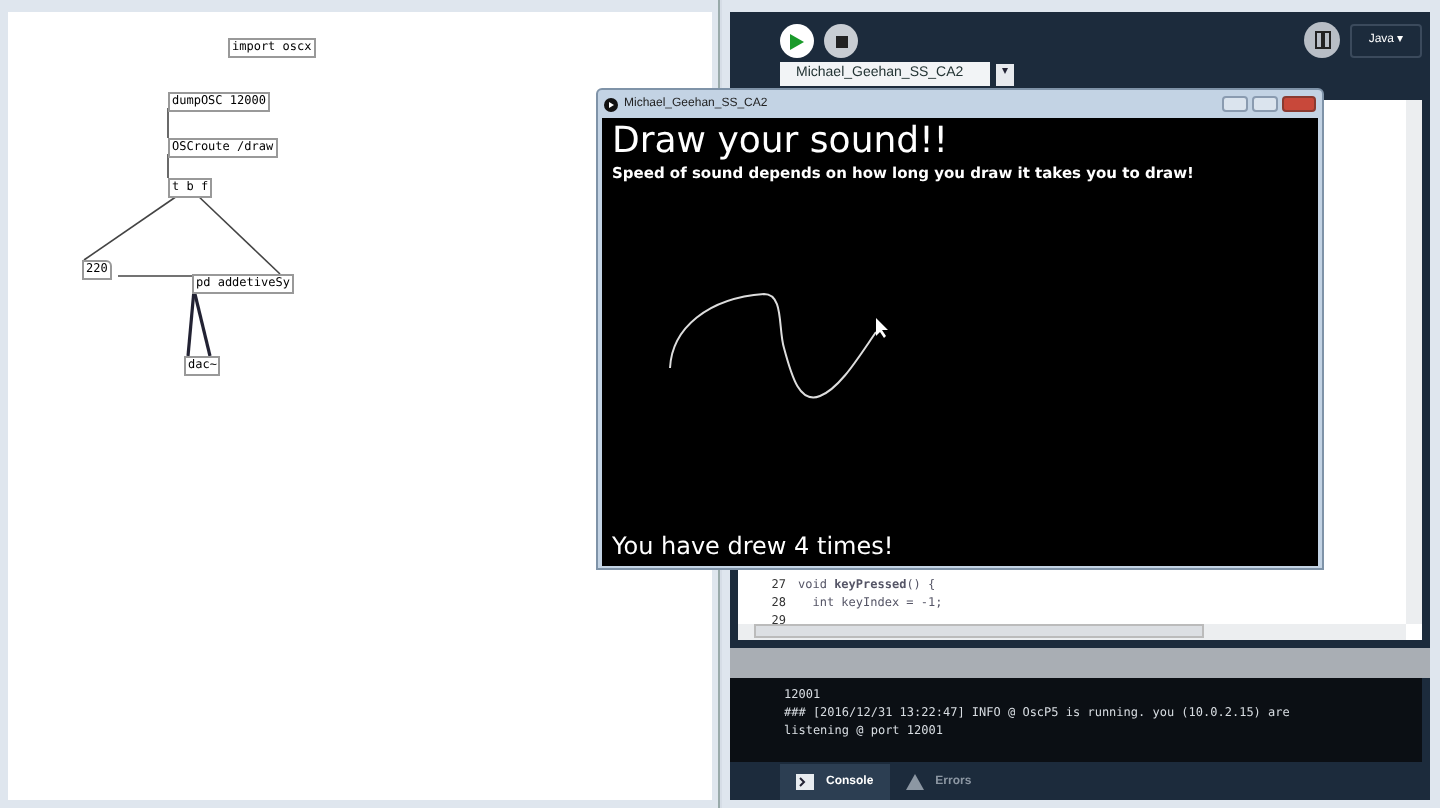 The image size is (1440, 808). I want to click on patch-cord, so click(132, 227).